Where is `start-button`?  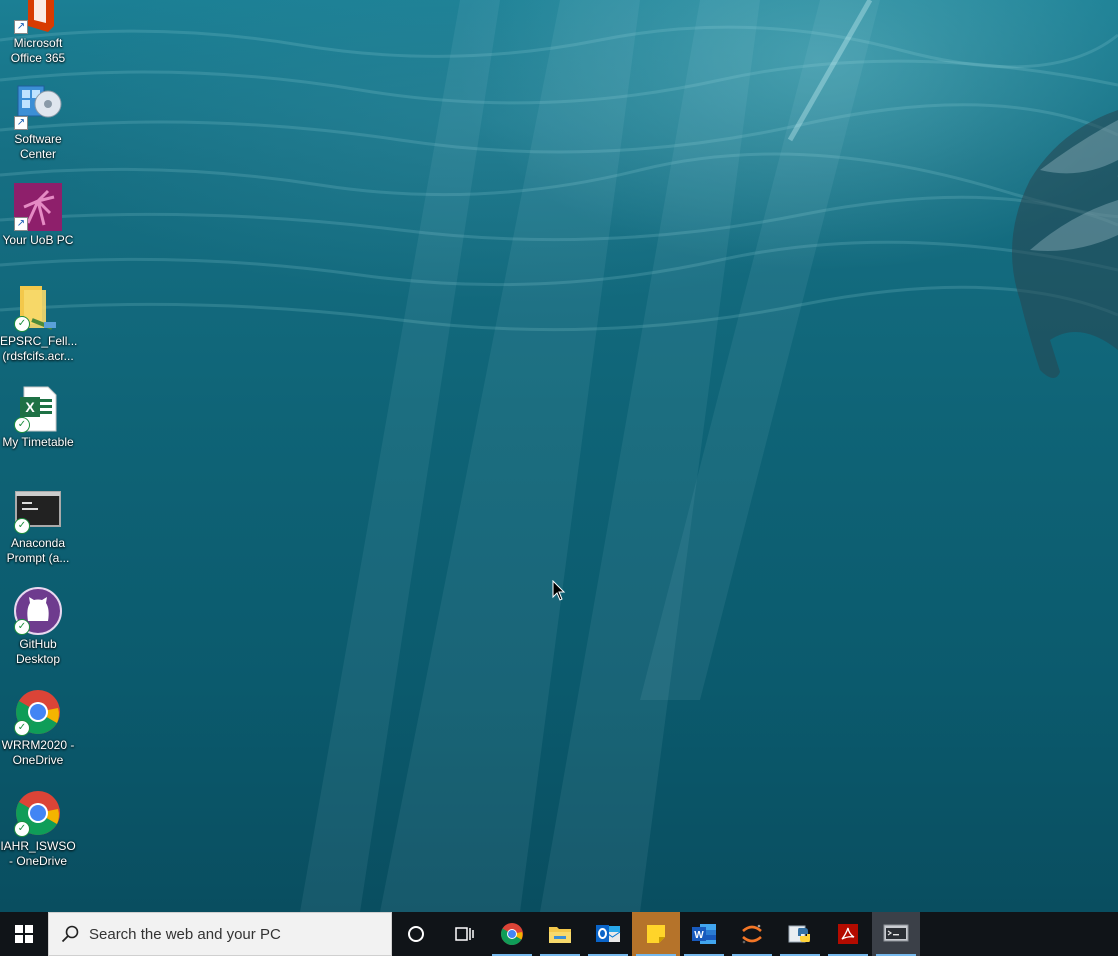 start-button is located at coordinates (24, 934).